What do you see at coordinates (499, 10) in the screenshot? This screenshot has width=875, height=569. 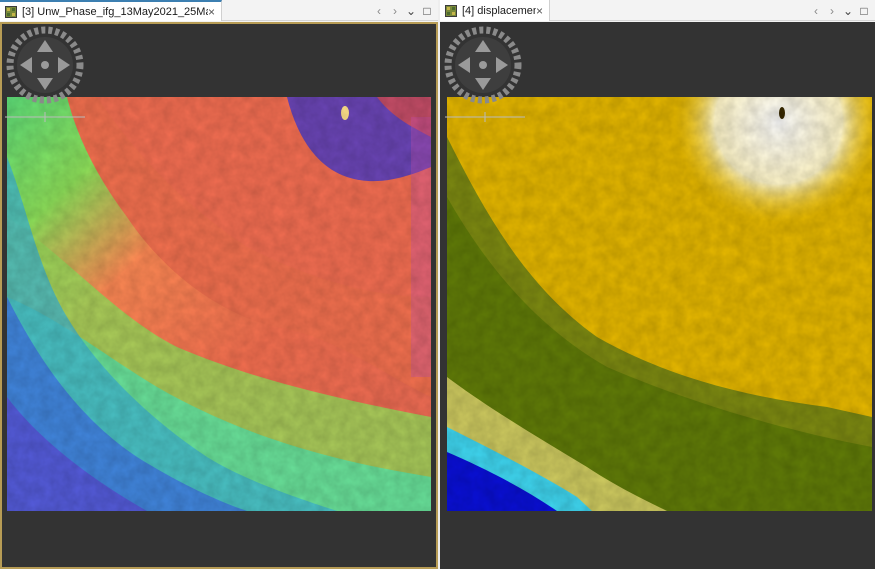 I see `tab-label: [4] displacement` at bounding box center [499, 10].